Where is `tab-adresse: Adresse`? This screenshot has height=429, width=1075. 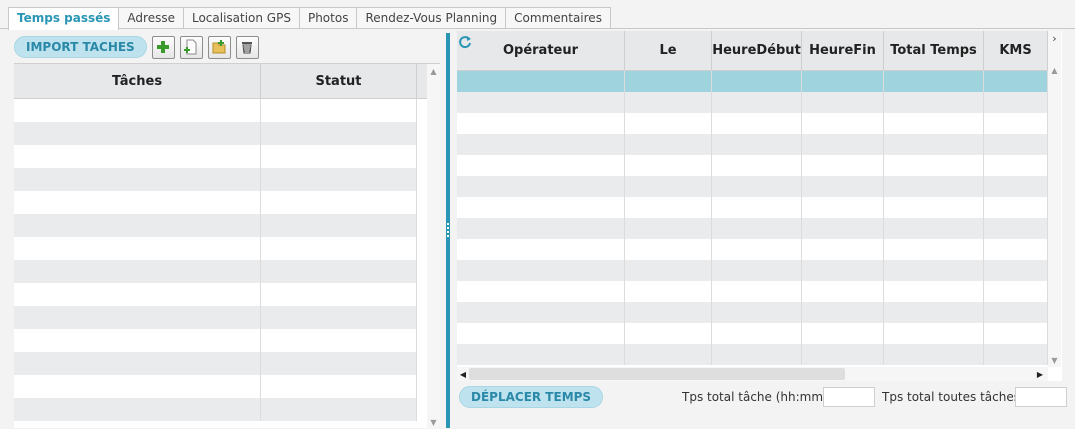 tab-adresse: Adresse is located at coordinates (151, 18).